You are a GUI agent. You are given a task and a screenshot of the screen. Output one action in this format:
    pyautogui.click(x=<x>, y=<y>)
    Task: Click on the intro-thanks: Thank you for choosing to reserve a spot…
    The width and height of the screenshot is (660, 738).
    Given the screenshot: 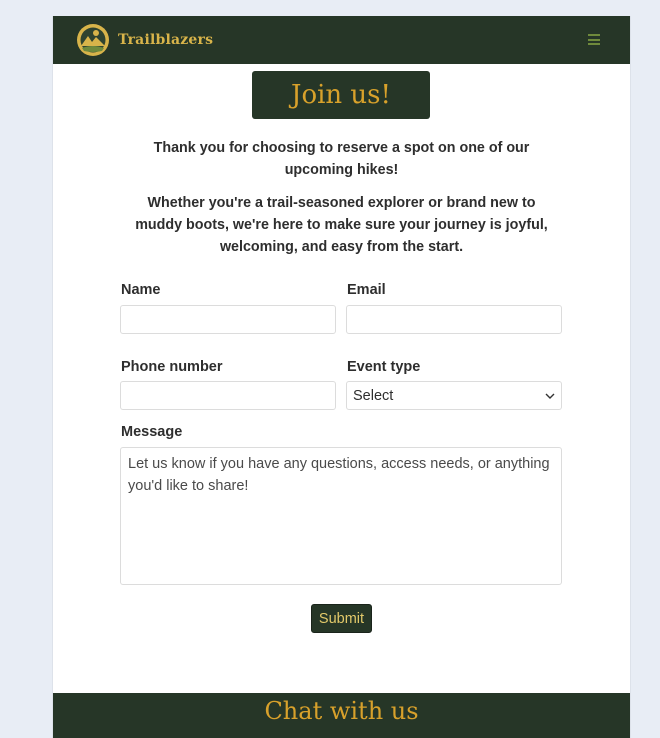 What is the action you would take?
    pyautogui.click(x=341, y=159)
    